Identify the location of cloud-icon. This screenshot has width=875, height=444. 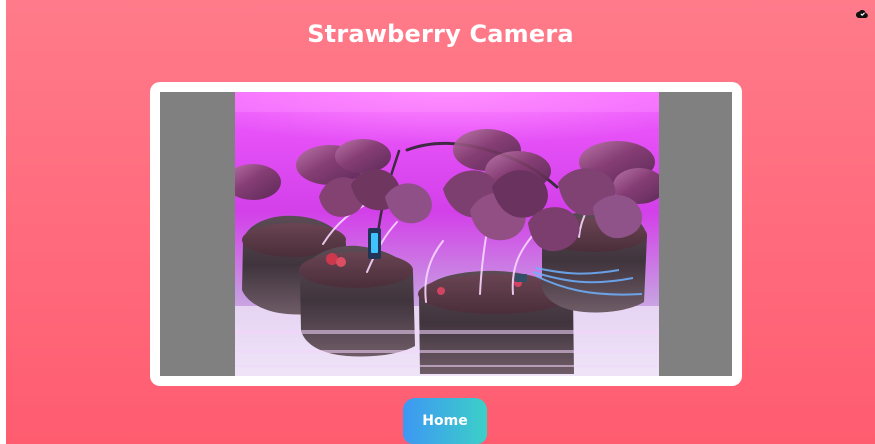
(862, 13).